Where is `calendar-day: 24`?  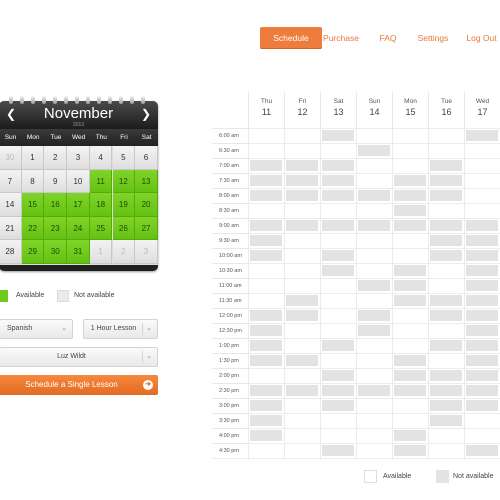 calendar-day: 24 is located at coordinates (78, 228).